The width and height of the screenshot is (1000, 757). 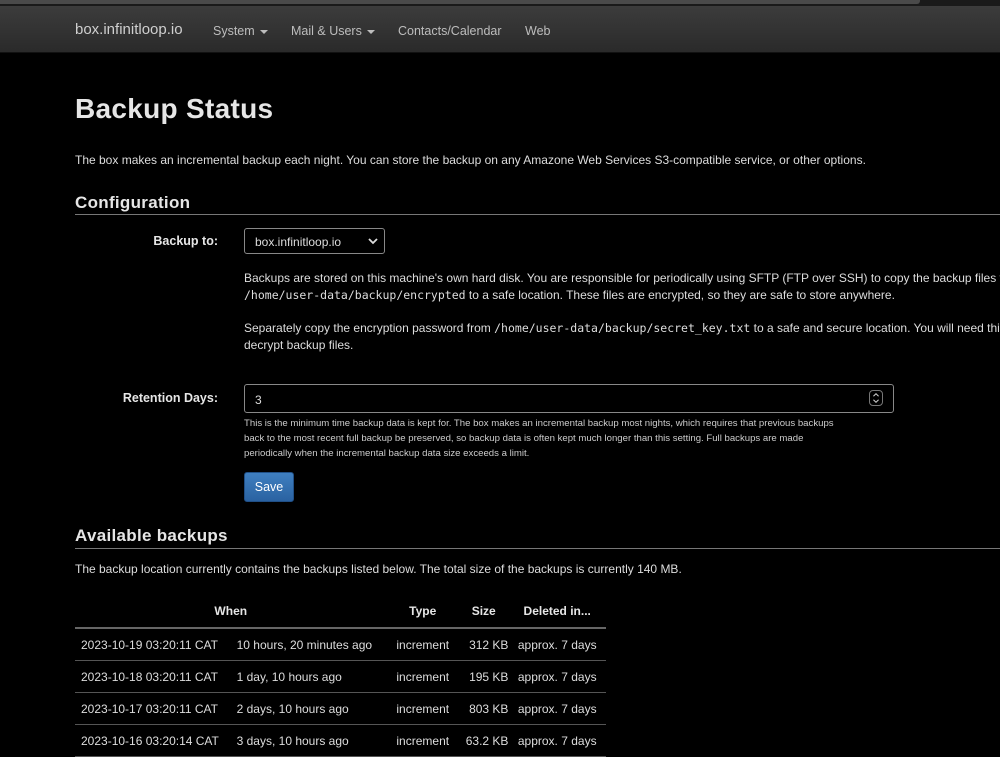 What do you see at coordinates (269, 487) in the screenshot?
I see `save-button: Save` at bounding box center [269, 487].